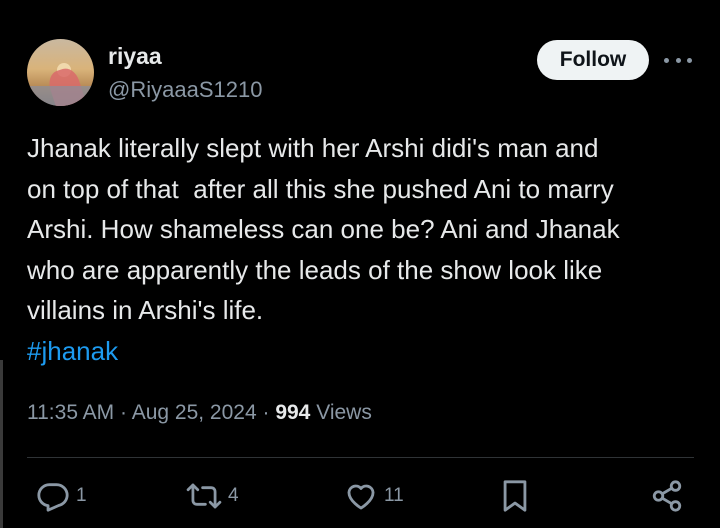 This screenshot has width=720, height=528. I want to click on retweet-button: 4, so click(212, 496).